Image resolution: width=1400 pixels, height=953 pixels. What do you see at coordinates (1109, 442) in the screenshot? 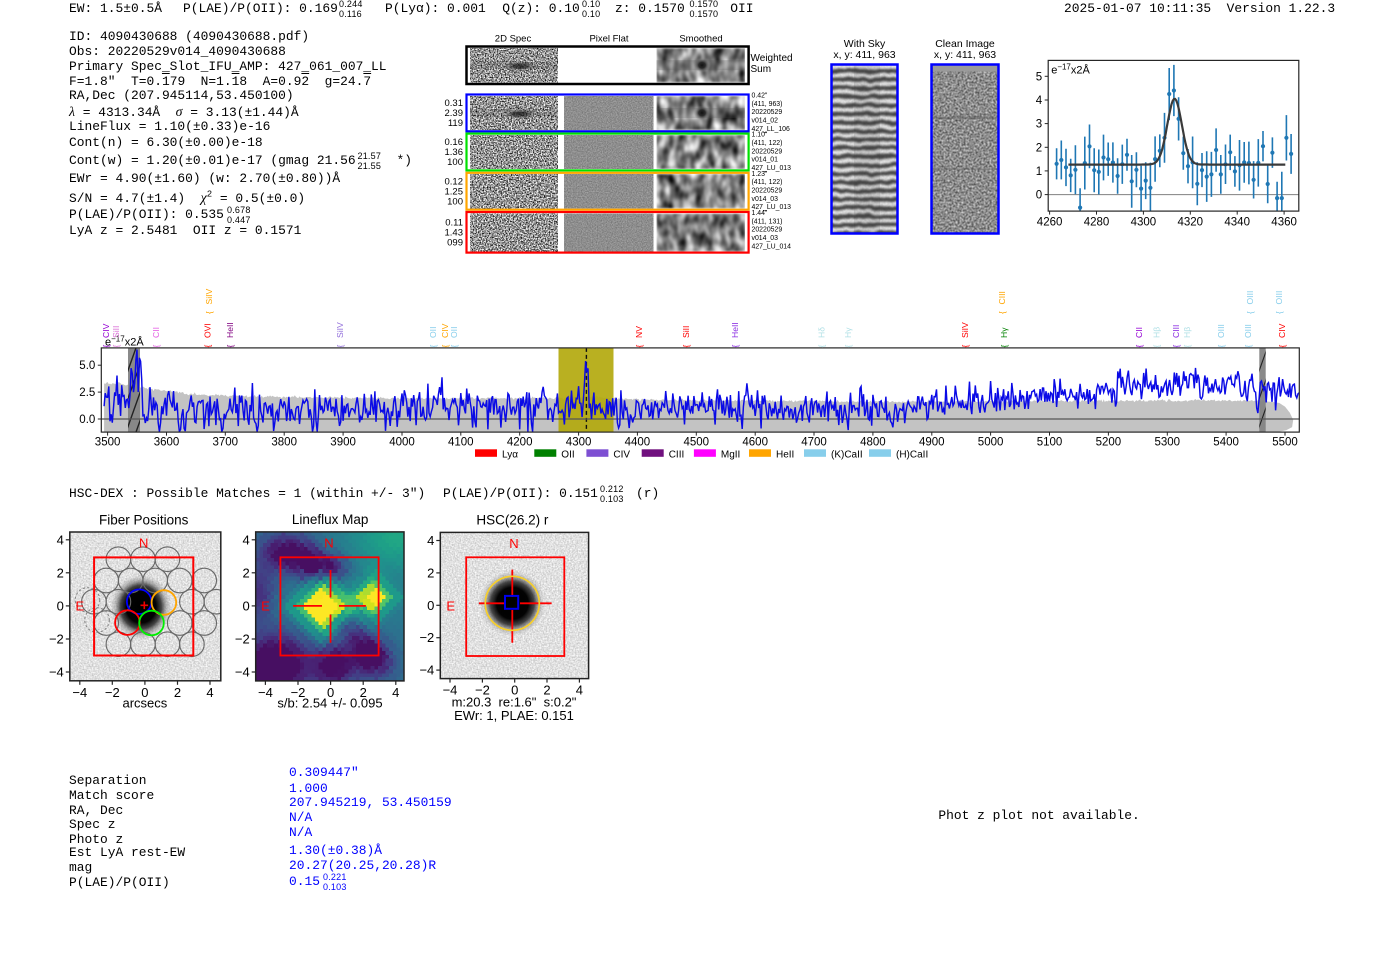
I see `svg-text: 5200` at bounding box center [1109, 442].